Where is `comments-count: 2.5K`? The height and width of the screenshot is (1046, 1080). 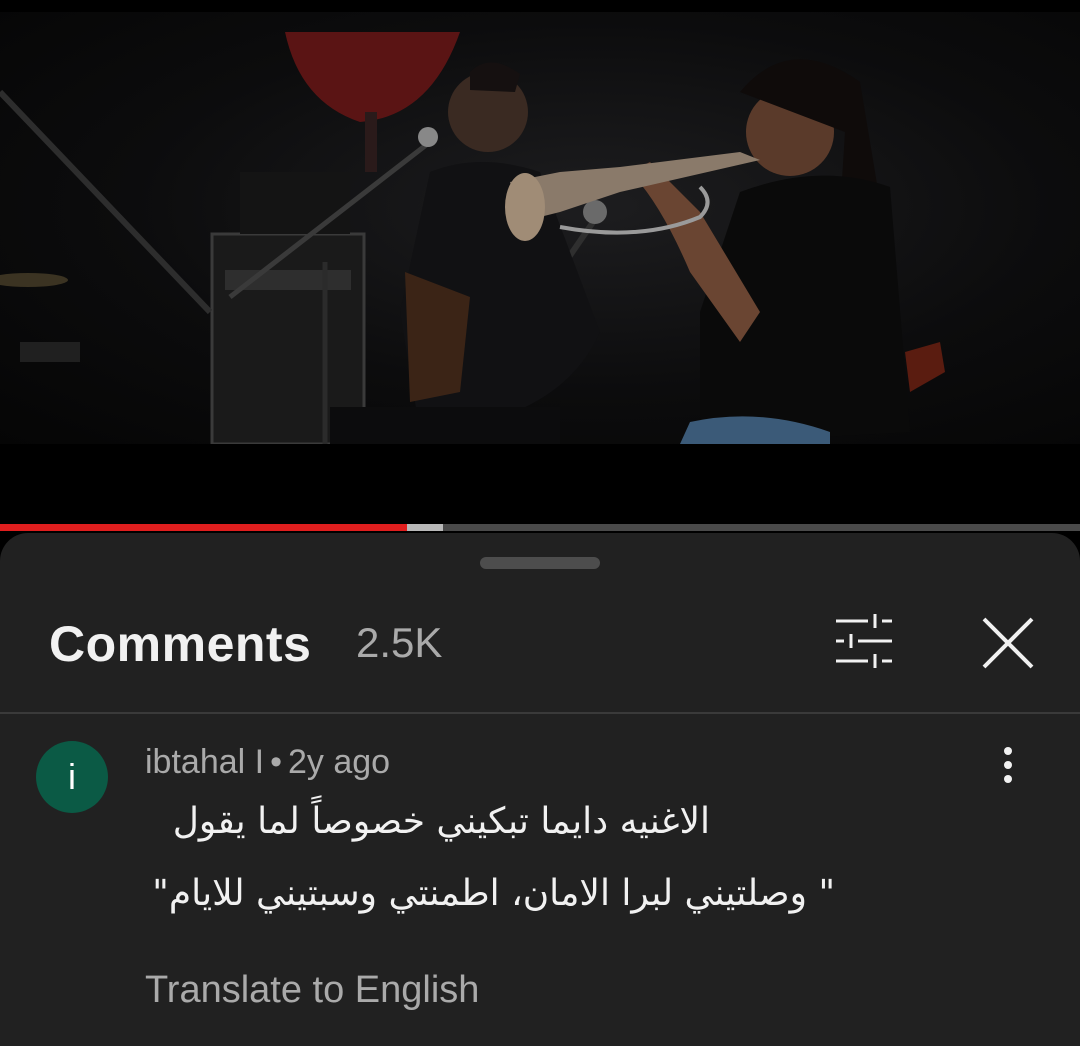
comments-count: 2.5K is located at coordinates (399, 642).